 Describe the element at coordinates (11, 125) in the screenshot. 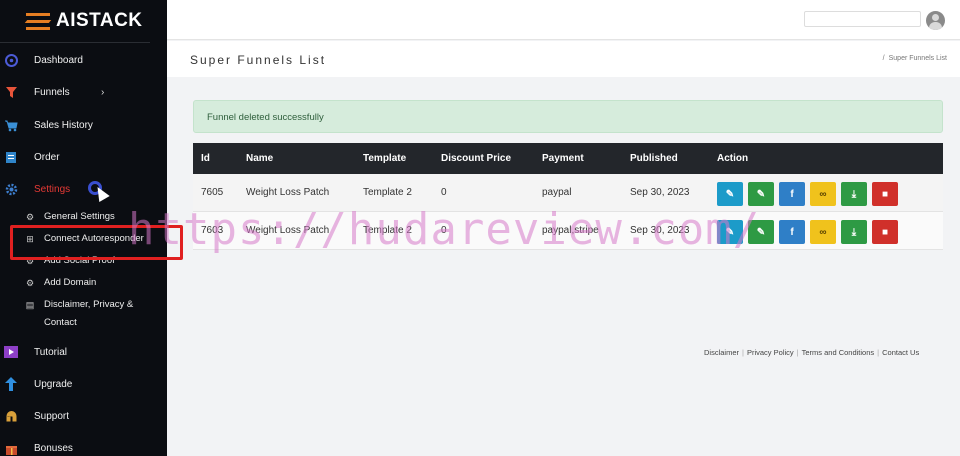

I see `cart-icon` at that location.